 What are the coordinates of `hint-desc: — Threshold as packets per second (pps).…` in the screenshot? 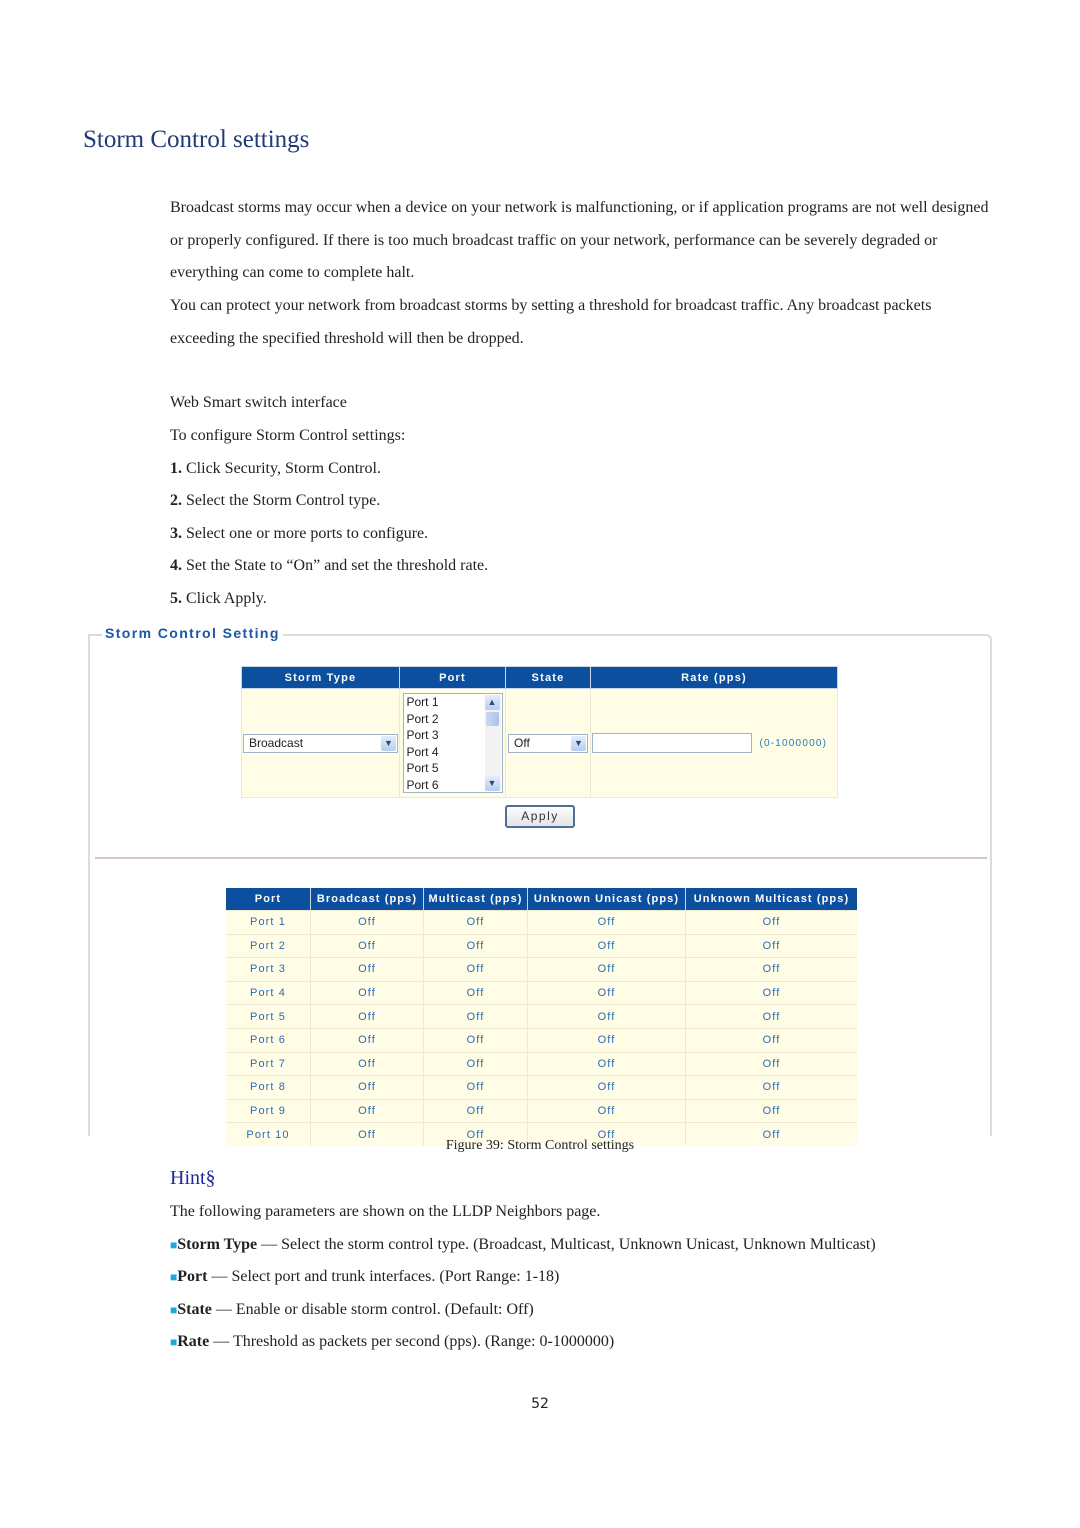 It's located at (412, 1341).